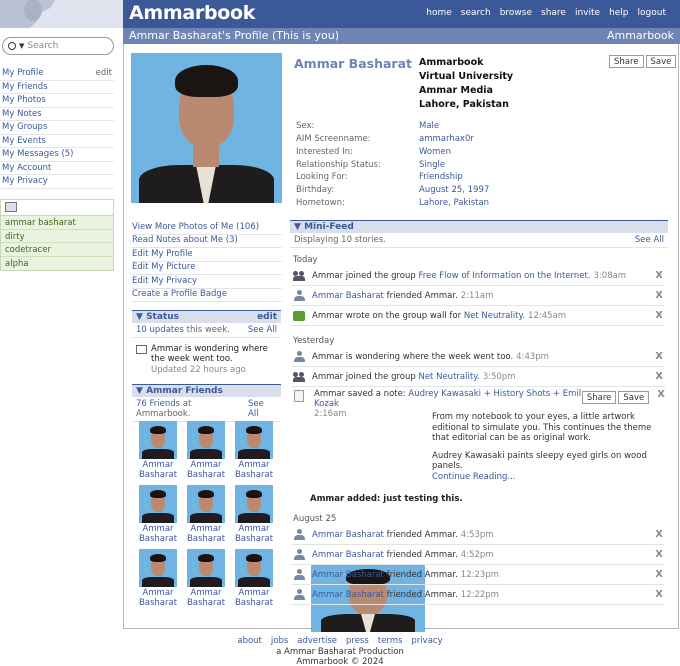  Describe the element at coordinates (587, 13) in the screenshot. I see `nav-invite: invite` at that location.